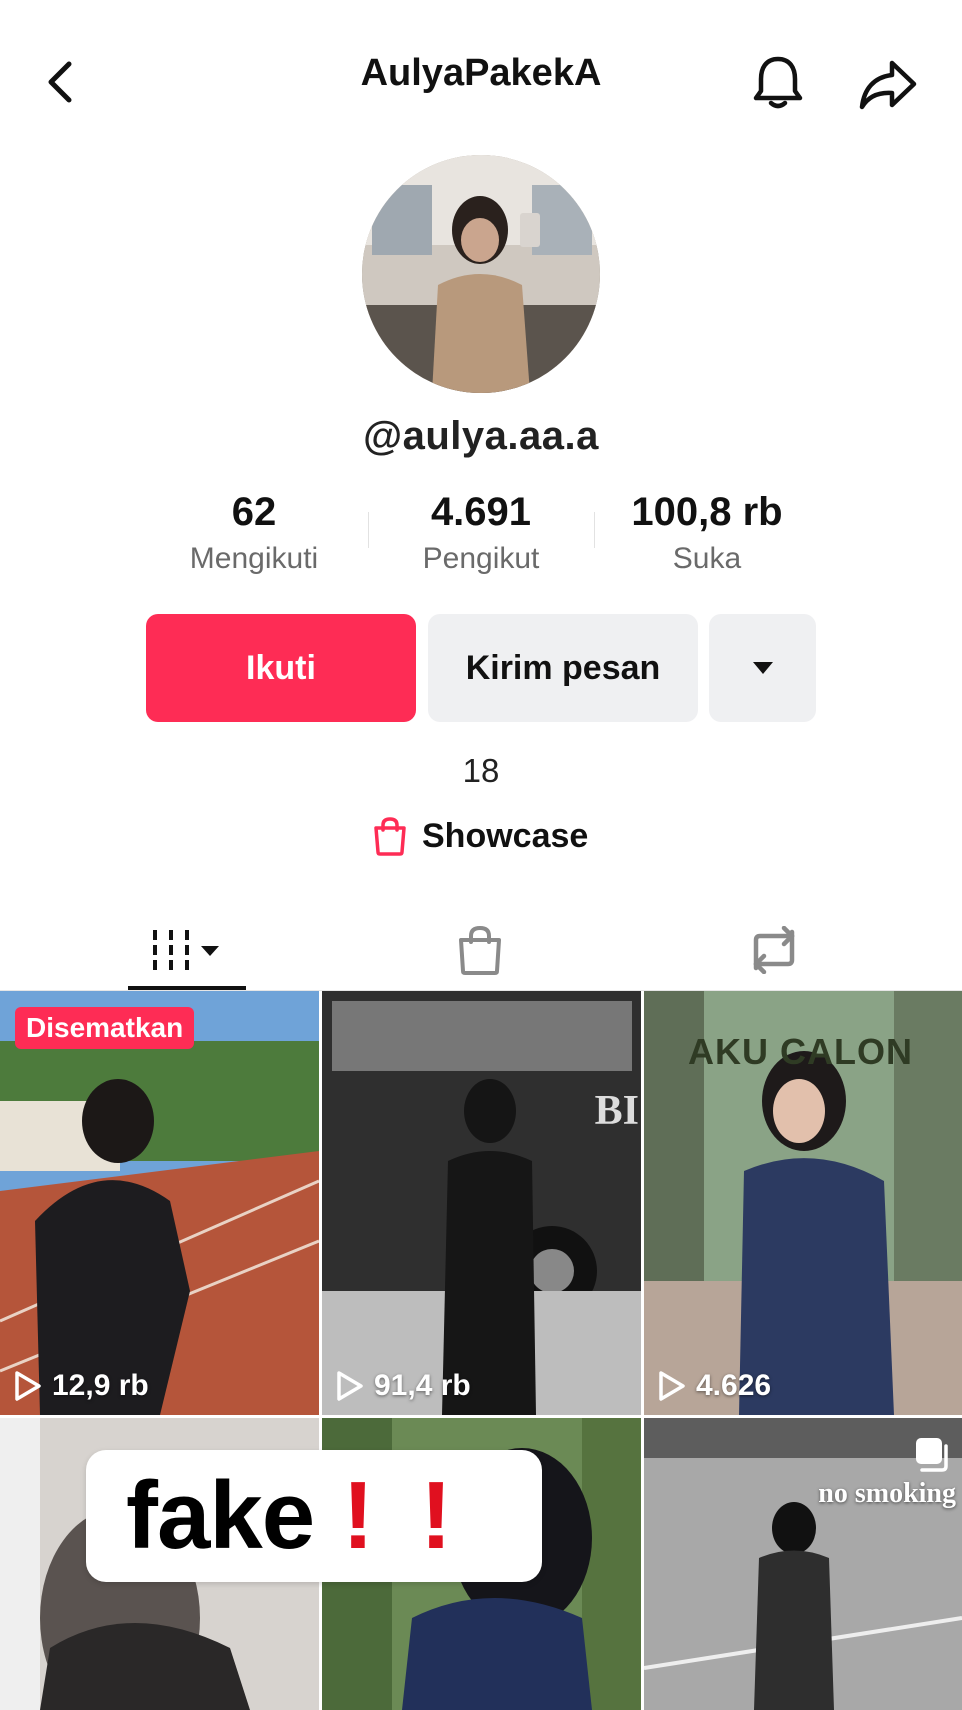 Image resolution: width=962 pixels, height=1710 pixels. I want to click on view-count: 91,4 rb, so click(403, 1386).